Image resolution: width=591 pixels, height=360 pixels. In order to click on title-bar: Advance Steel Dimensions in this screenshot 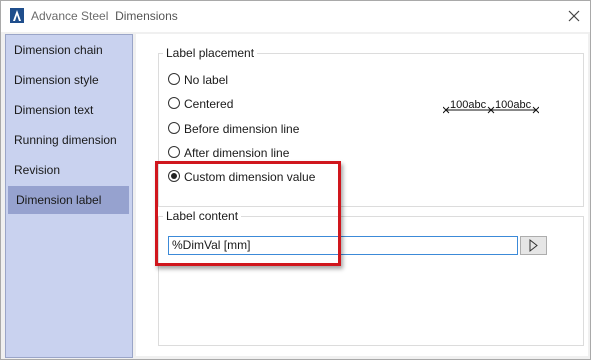, I will do `click(295, 16)`.